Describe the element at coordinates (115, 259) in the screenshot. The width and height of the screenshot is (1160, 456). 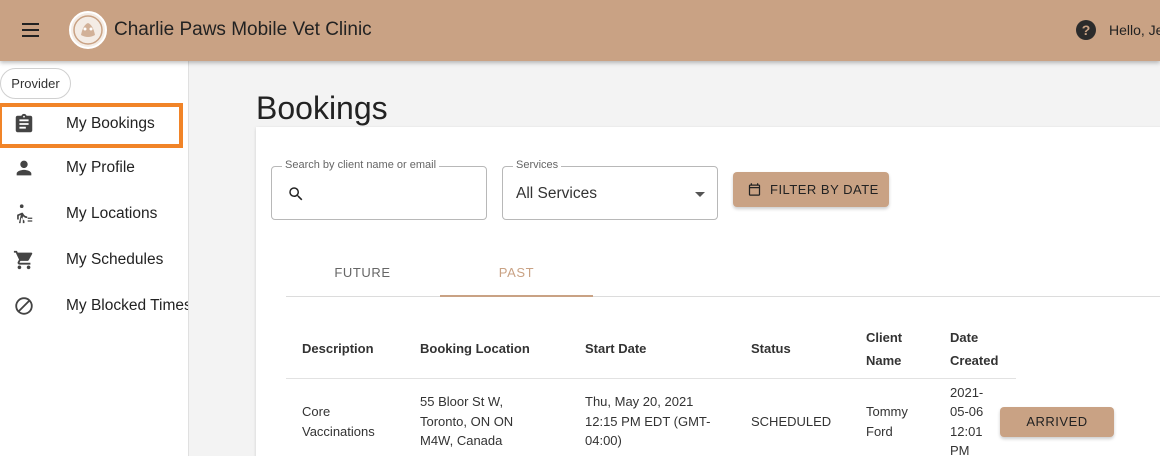
I see `sidebar-item-label: My Schedules` at that location.